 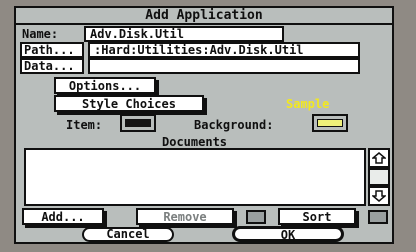 I want to click on scroll-up-button, so click(x=379, y=158).